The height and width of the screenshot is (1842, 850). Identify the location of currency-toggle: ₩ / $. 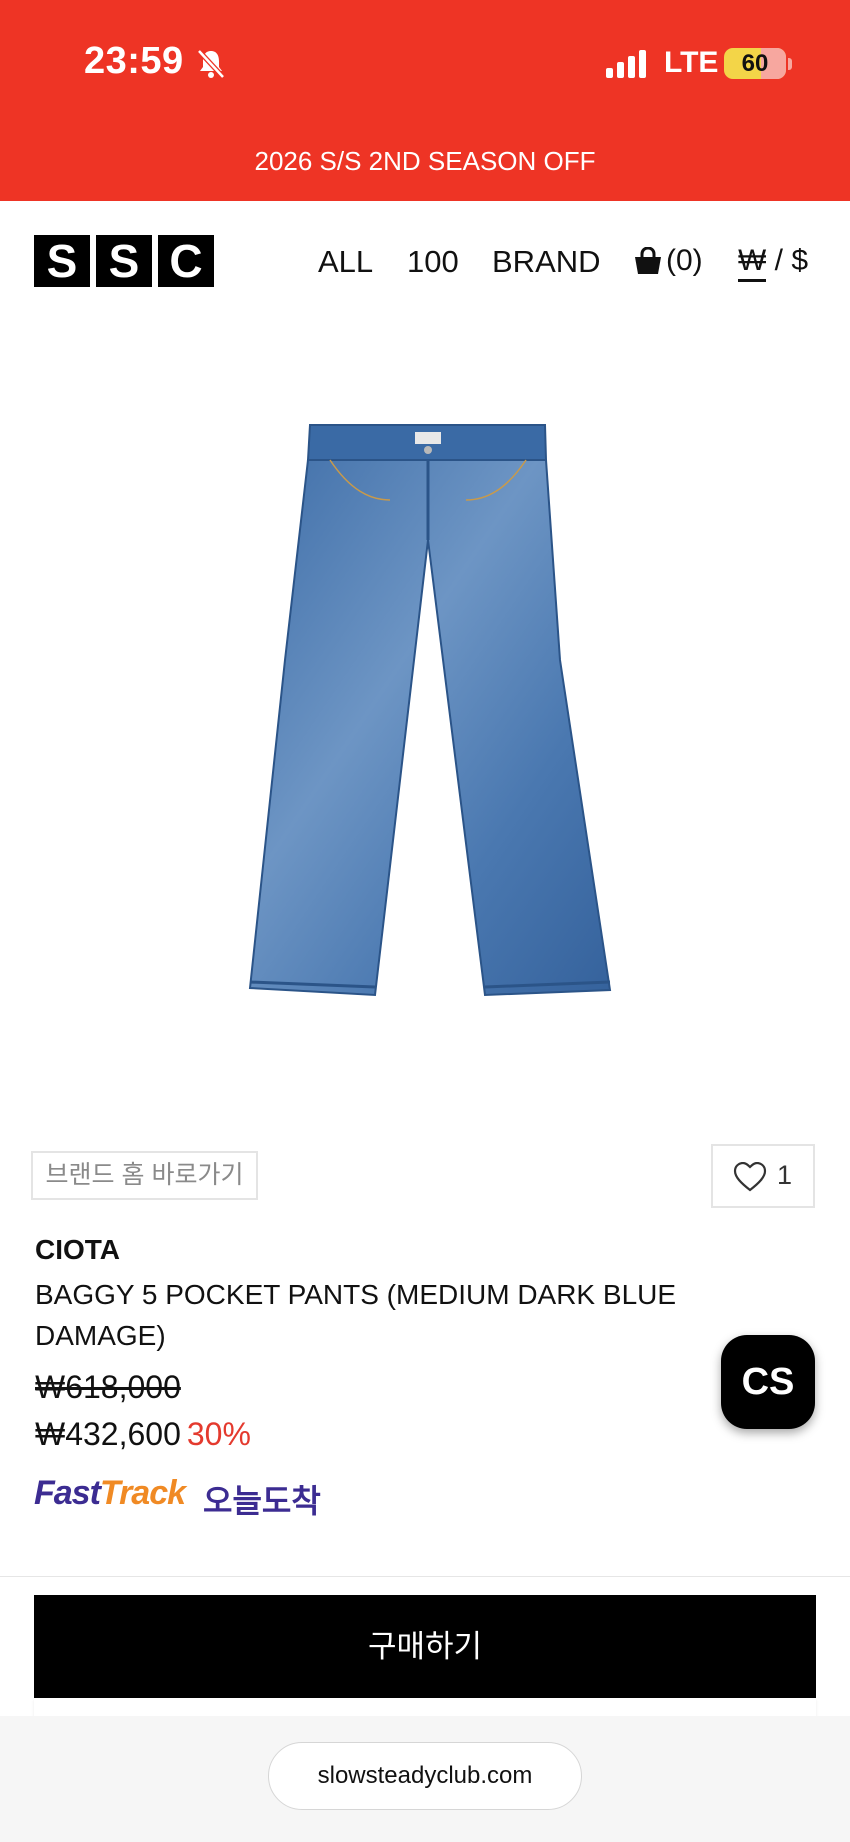
(773, 263).